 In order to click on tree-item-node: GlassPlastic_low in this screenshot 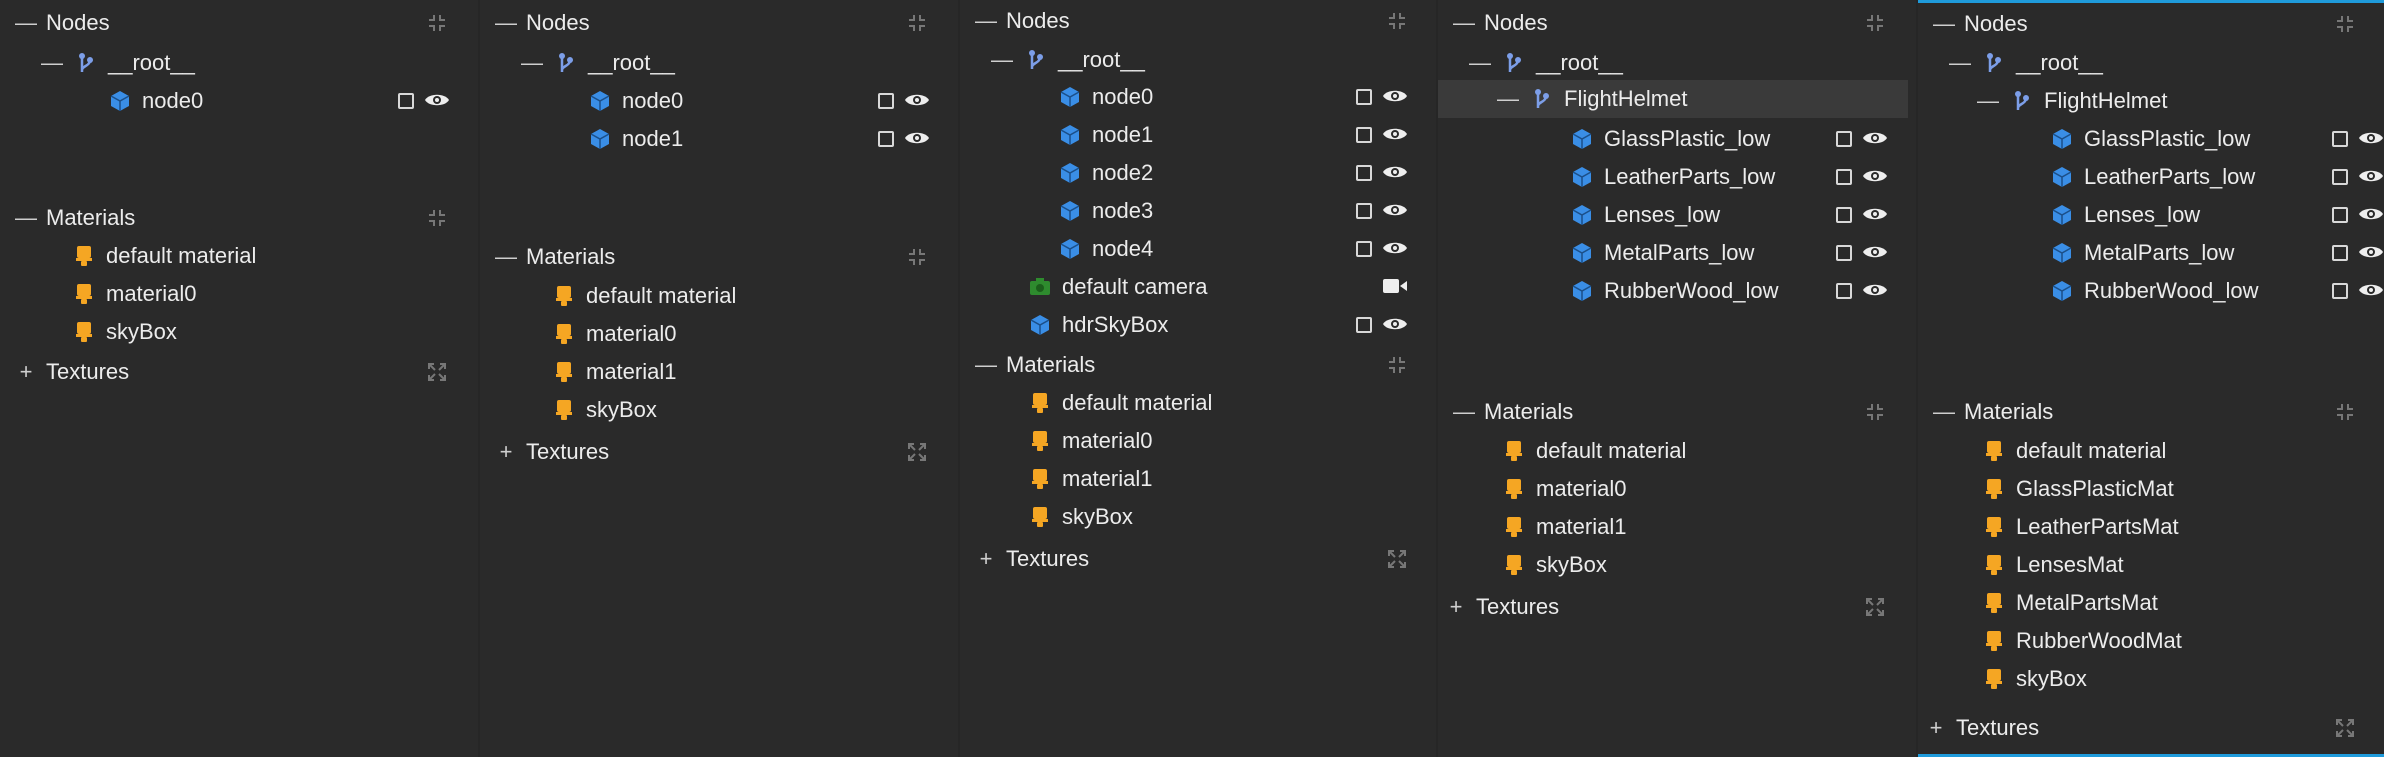, I will do `click(2215, 139)`.